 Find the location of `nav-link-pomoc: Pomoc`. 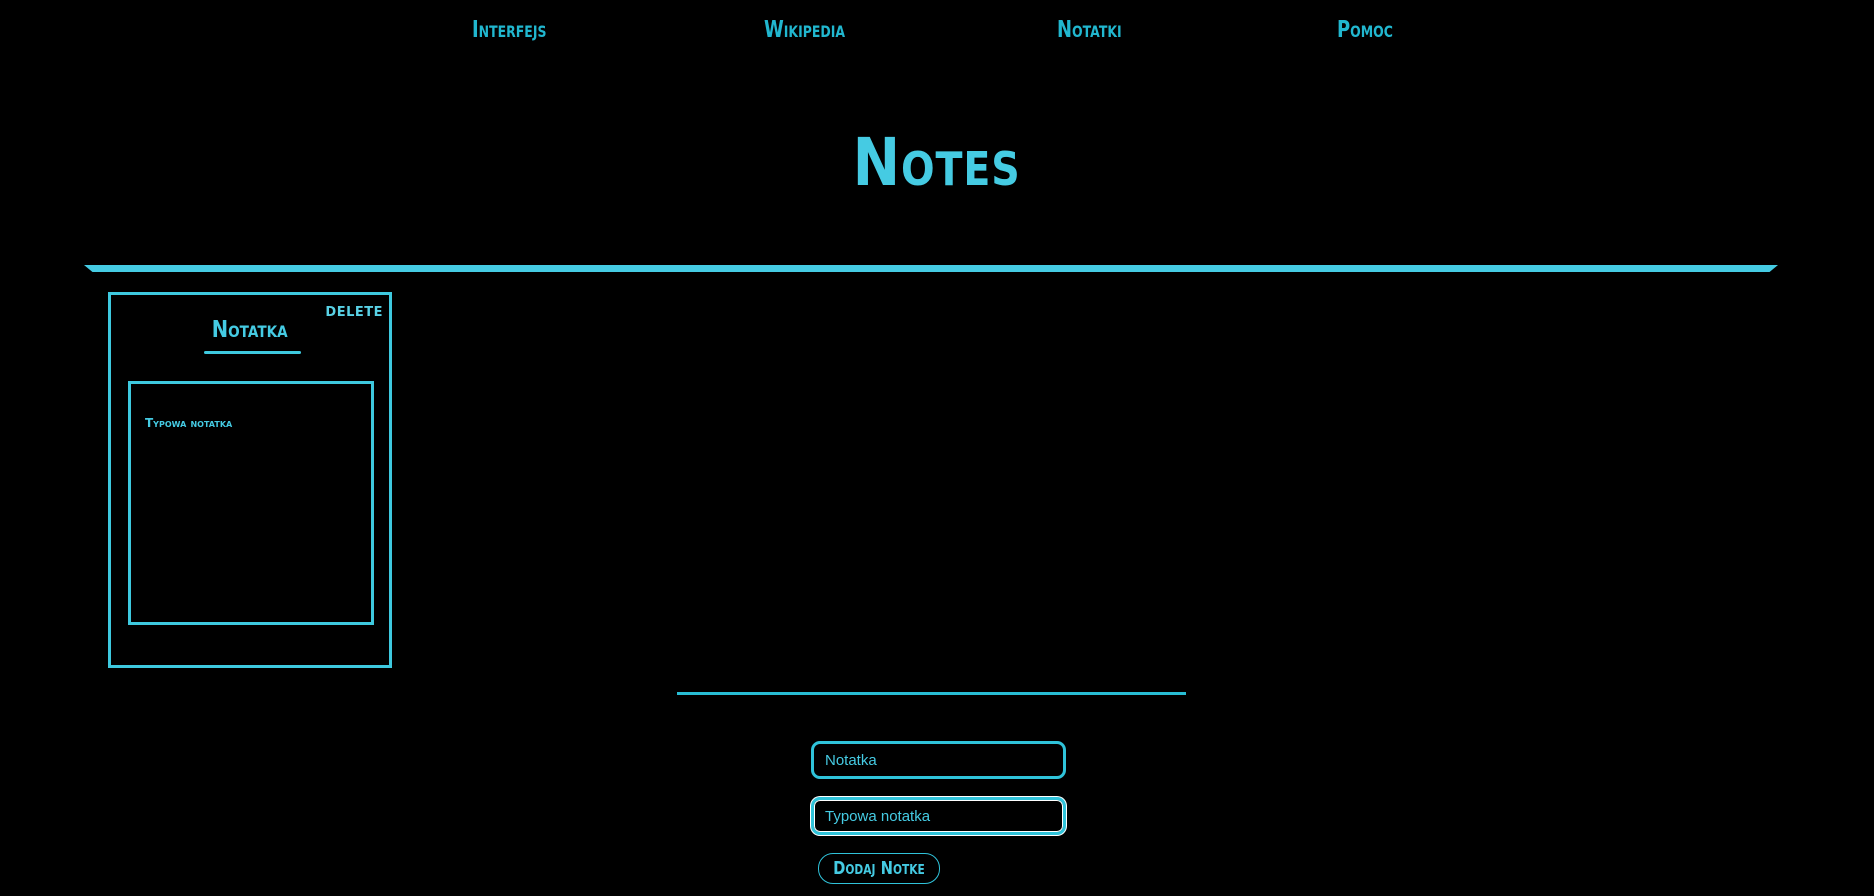

nav-link-pomoc: Pomoc is located at coordinates (1365, 30).